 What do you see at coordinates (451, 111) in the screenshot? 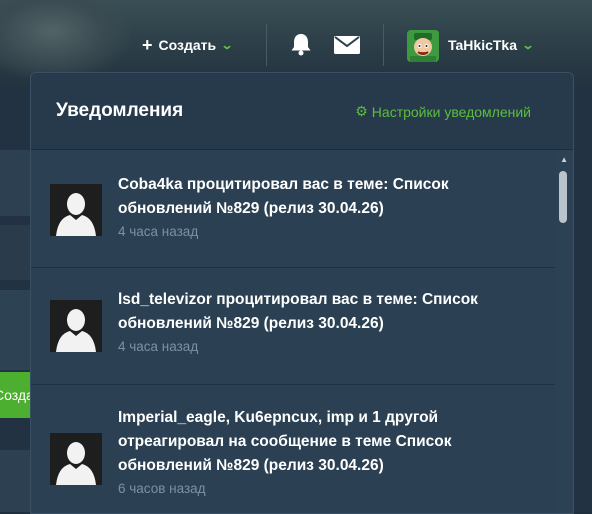
I see `notification-settings-label: Настройки уведомлений` at bounding box center [451, 111].